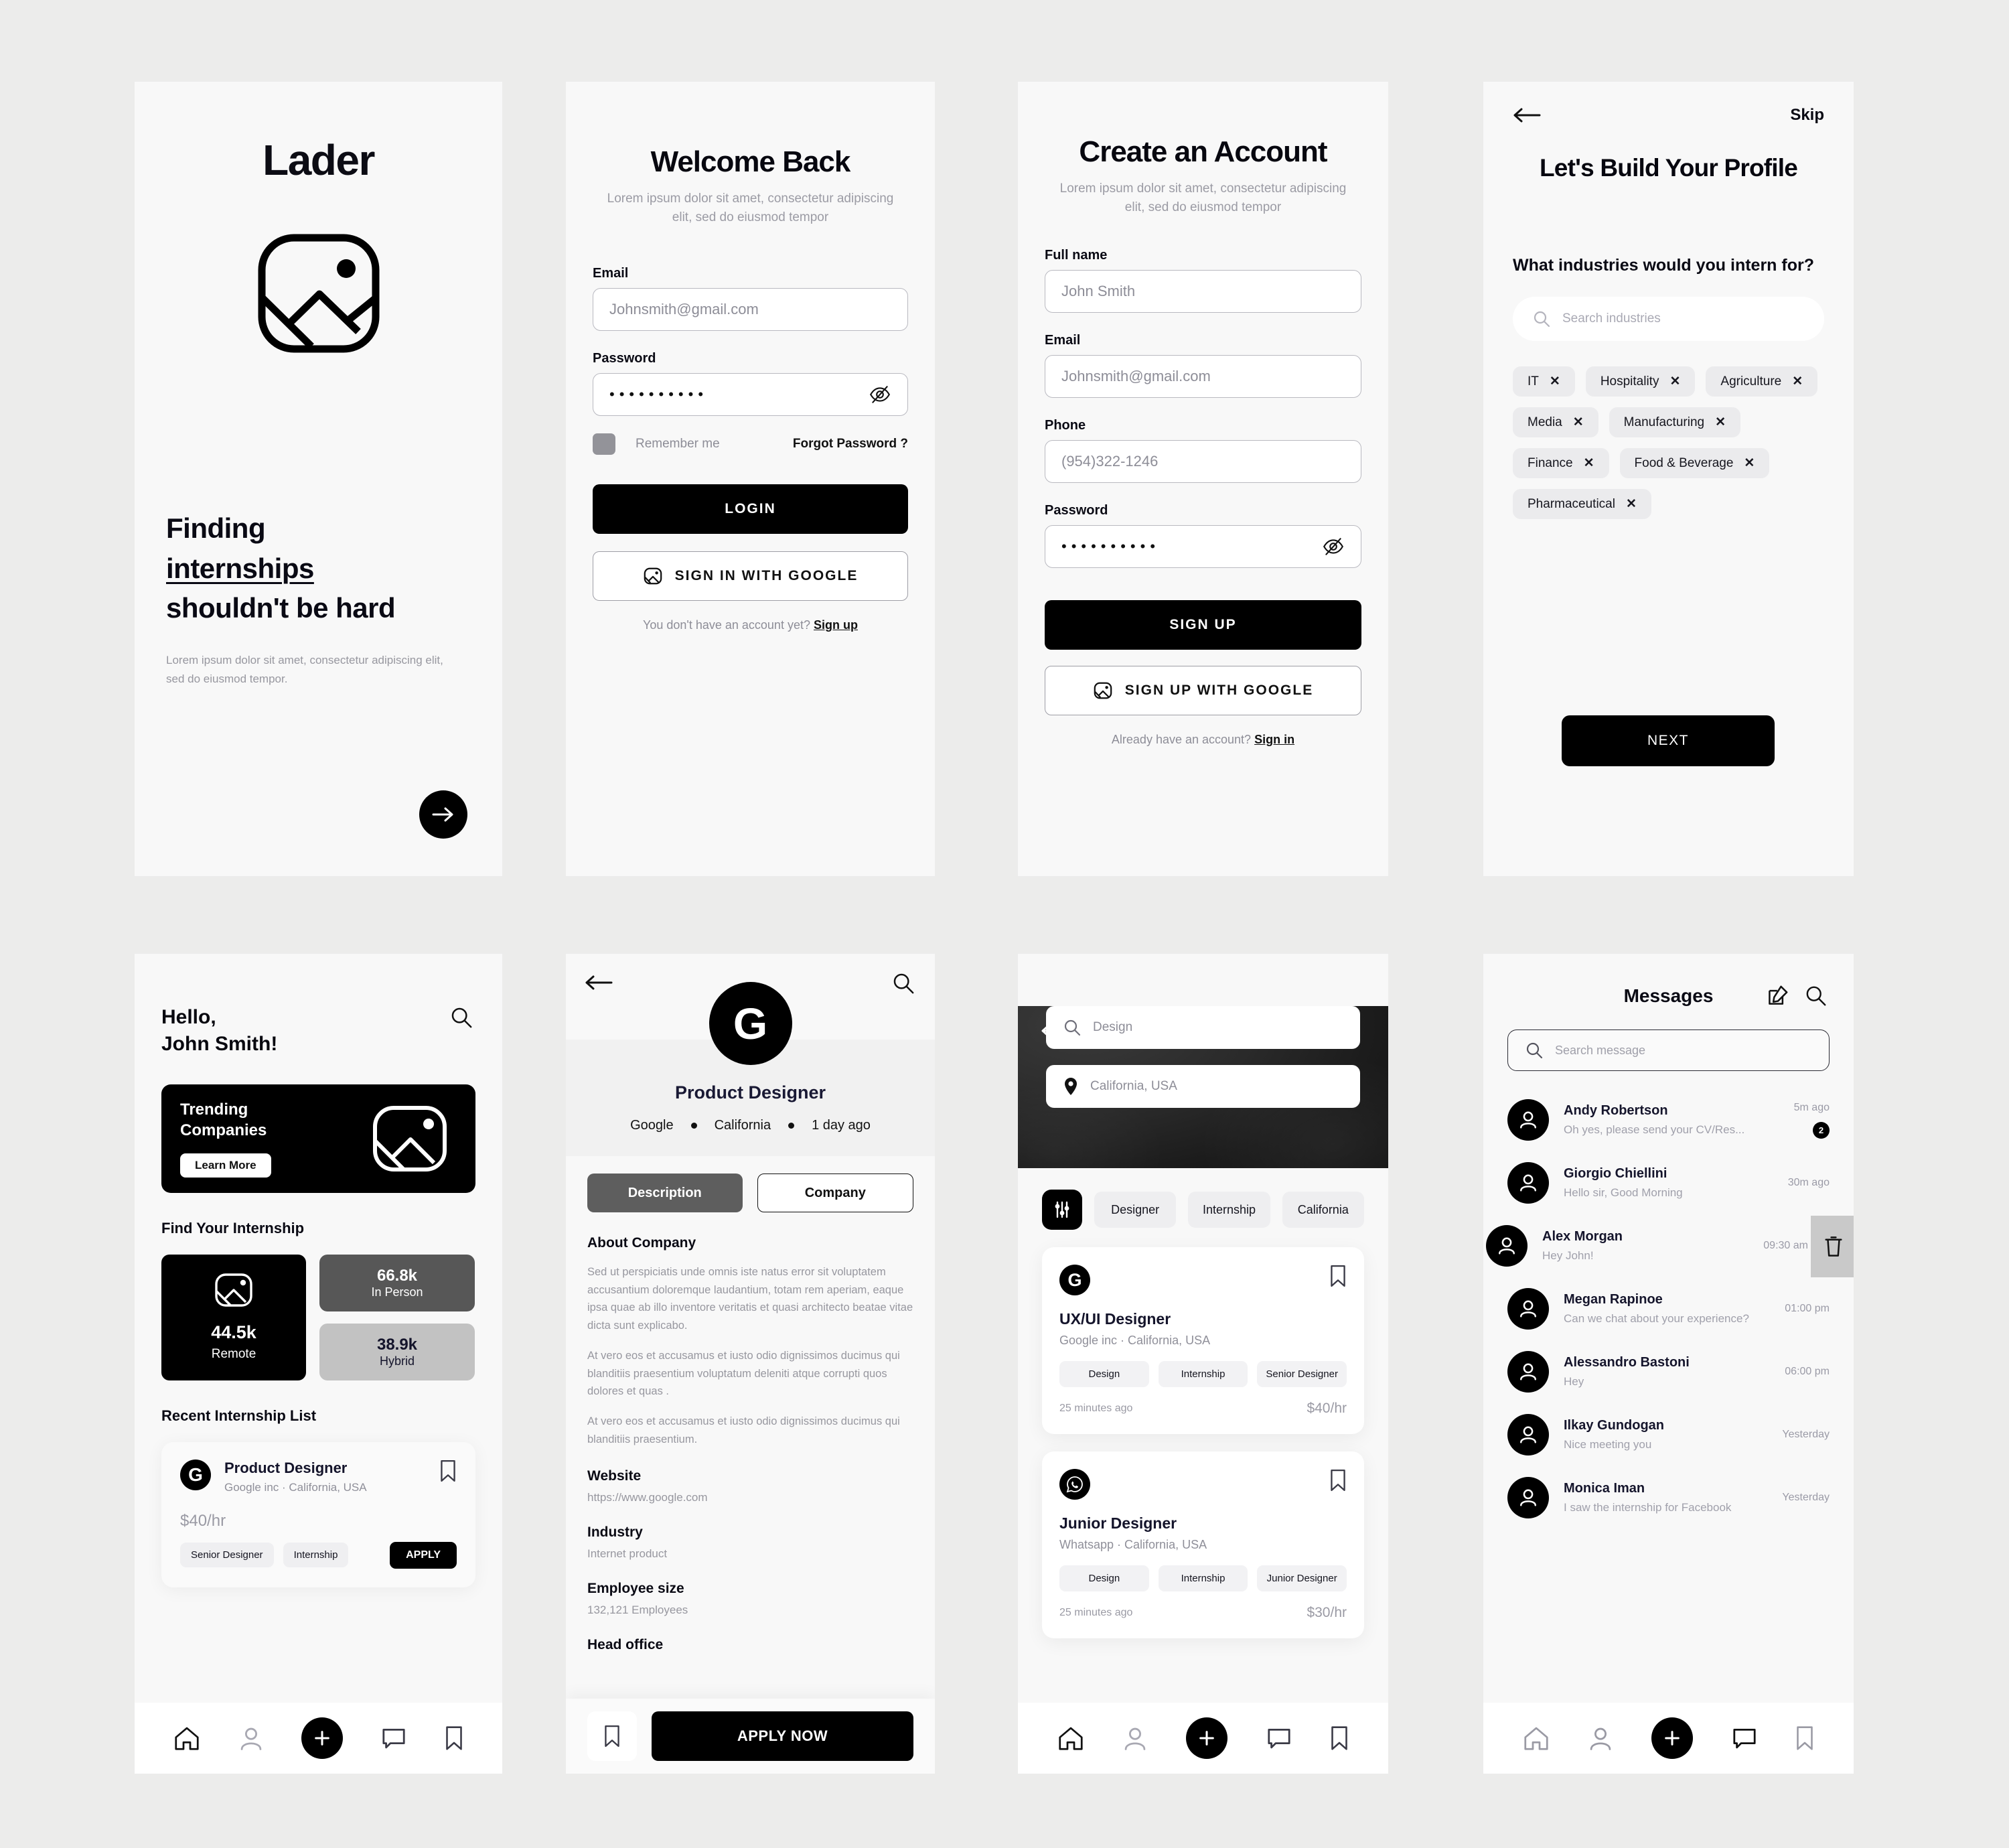  I want to click on tile-remote: 44.5k Remote, so click(233, 1317).